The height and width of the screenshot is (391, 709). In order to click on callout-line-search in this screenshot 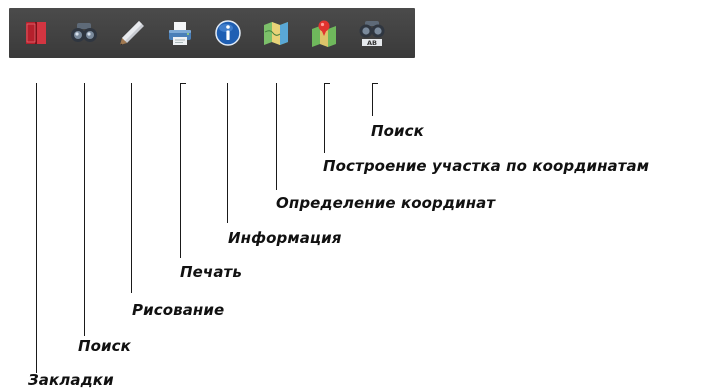, I will do `click(84, 209)`.